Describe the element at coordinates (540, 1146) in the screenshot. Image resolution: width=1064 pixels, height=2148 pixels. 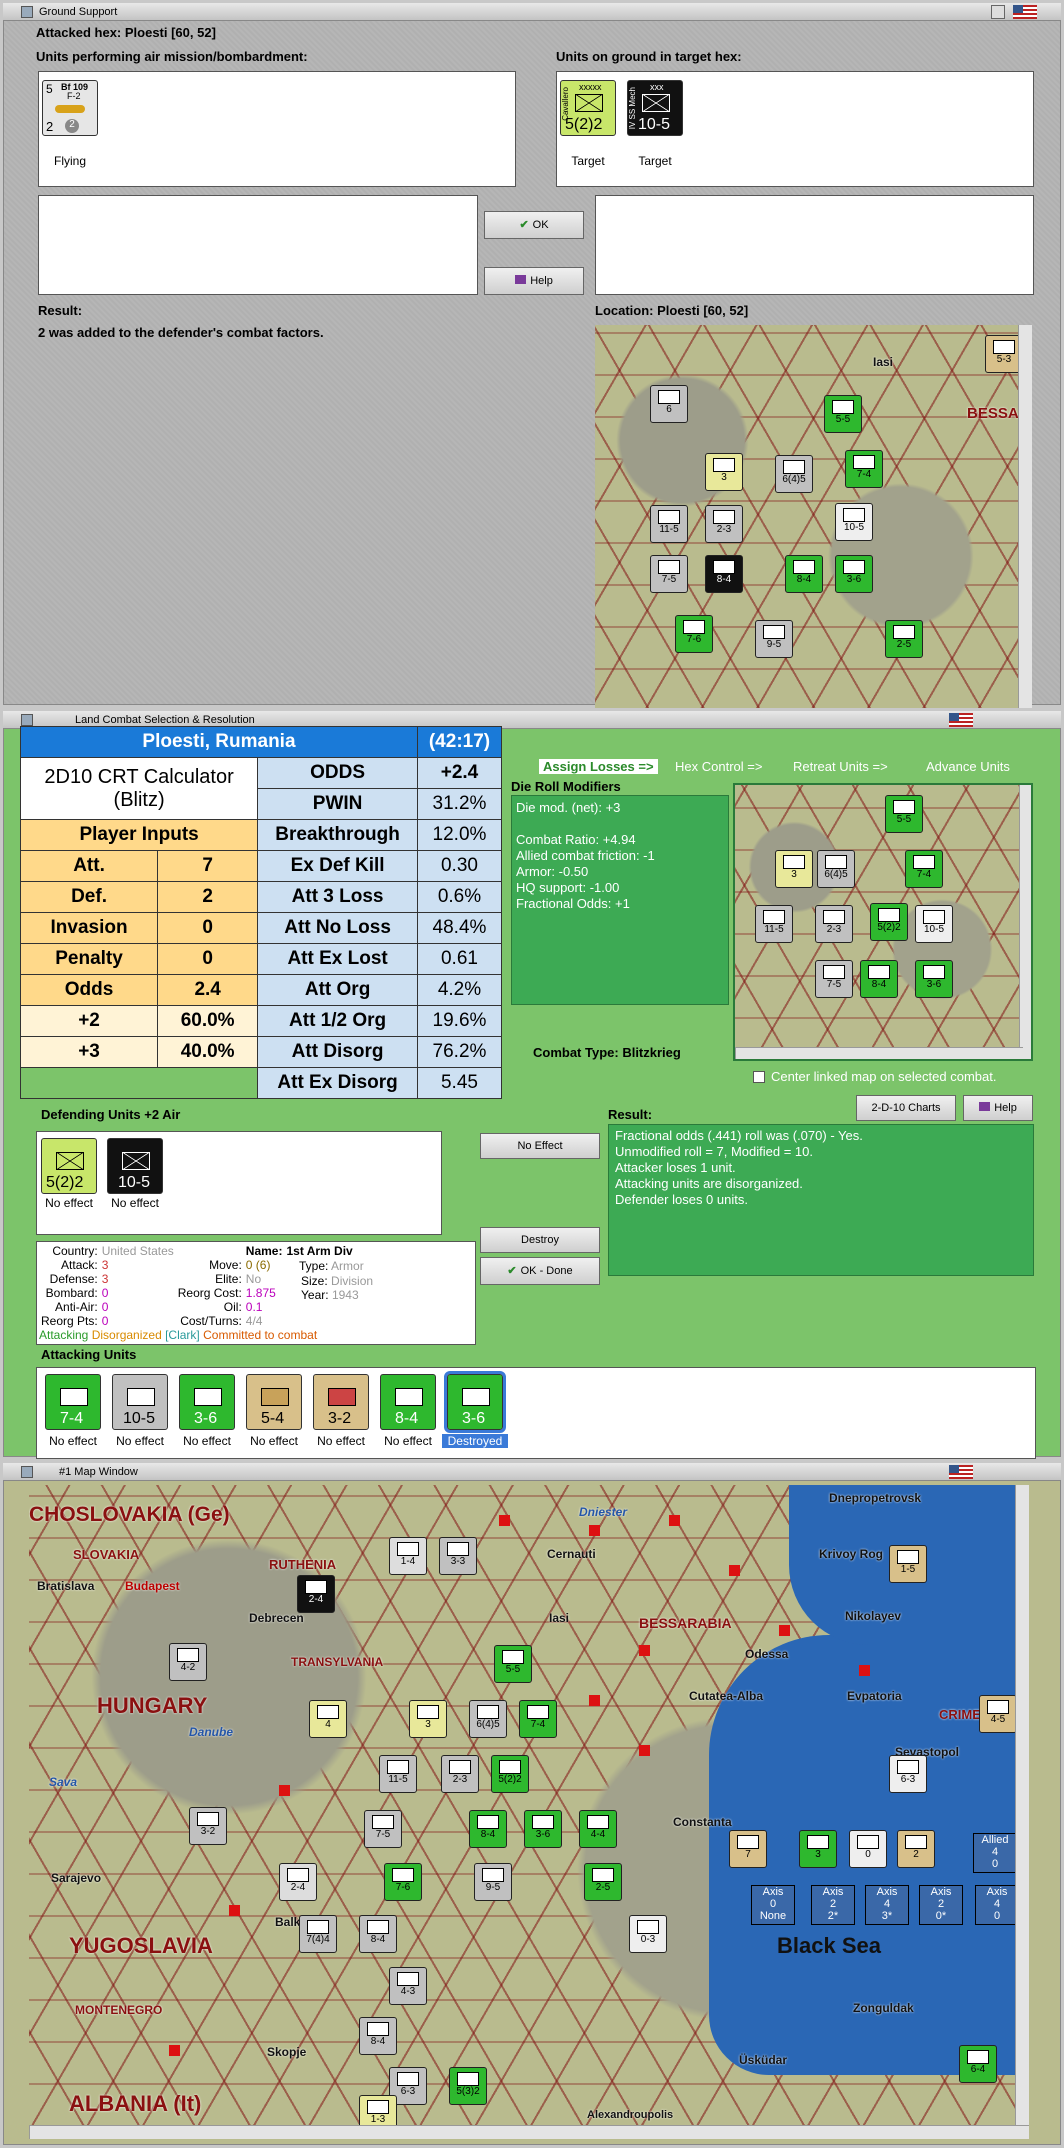
I see `no-effect-button: No Effect` at that location.